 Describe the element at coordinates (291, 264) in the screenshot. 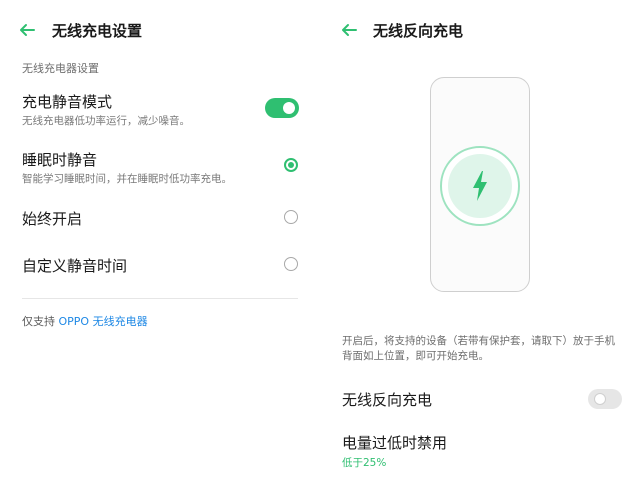

I see `custom-silent-time-radio` at that location.